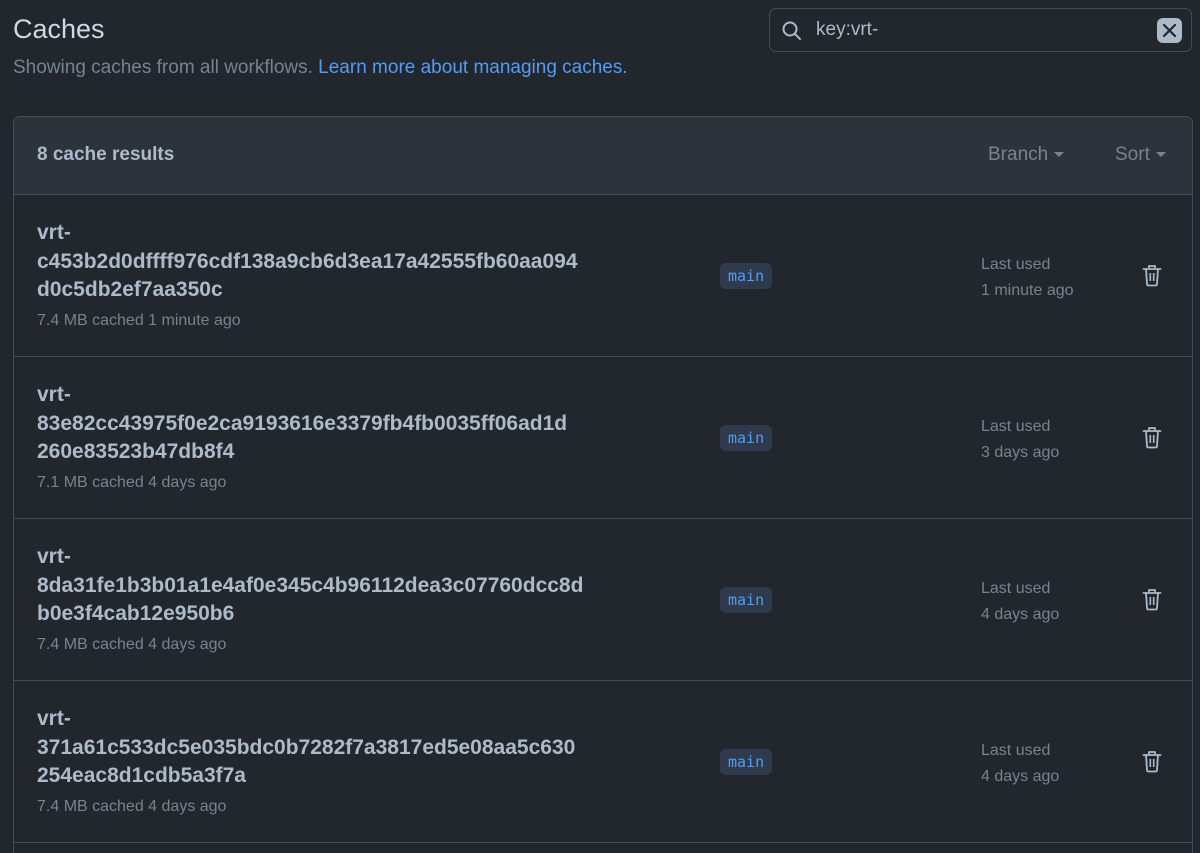 The image size is (1200, 853). What do you see at coordinates (136, 451) in the screenshot?
I see `cache-key-line: 260e83523b47db8f4` at bounding box center [136, 451].